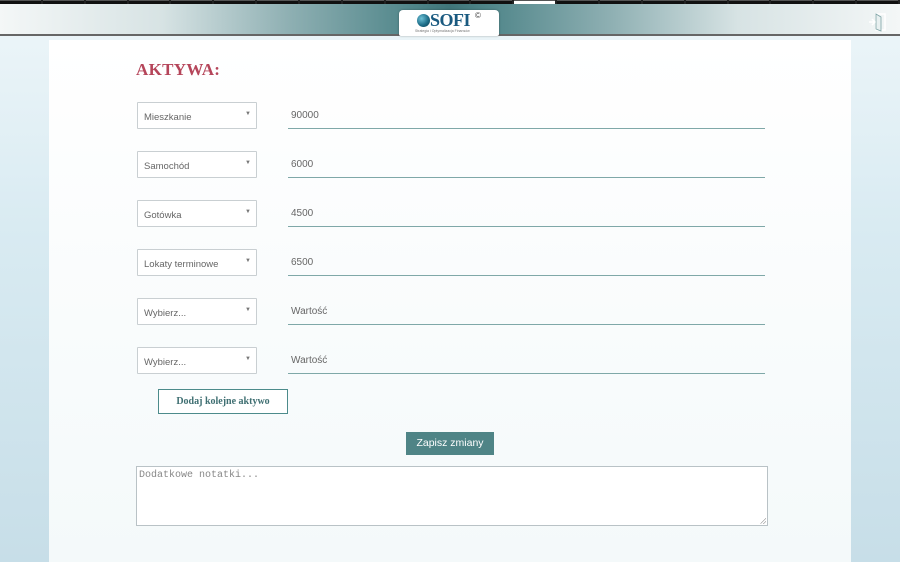 The height and width of the screenshot is (562, 900). I want to click on resize-grip-icon, so click(763, 521).